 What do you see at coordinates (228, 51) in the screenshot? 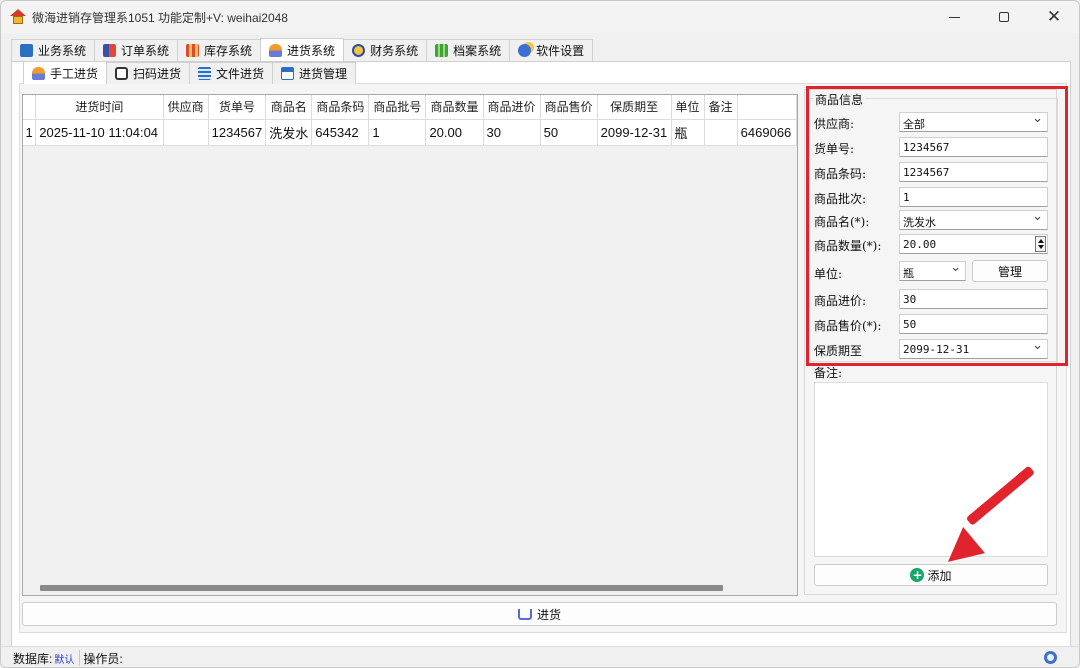
I see `tab-label: 库存系统` at bounding box center [228, 51].